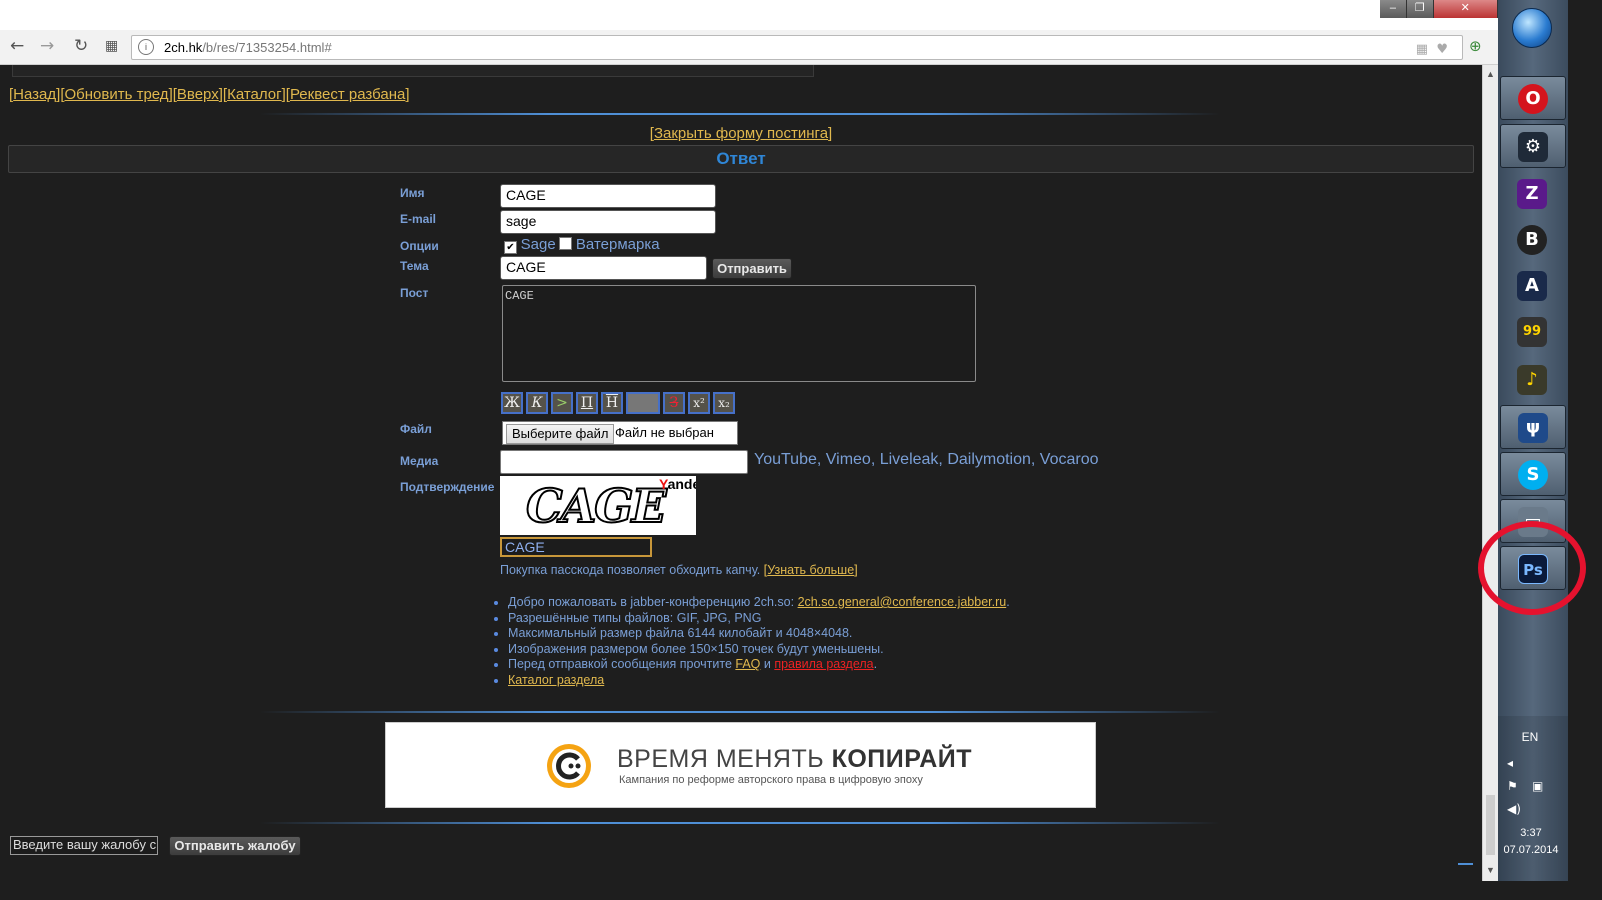 Image resolution: width=1602 pixels, height=900 pixels. What do you see at coordinates (1533, 380) in the screenshot?
I see `taskbar-app-music: ♪` at bounding box center [1533, 380].